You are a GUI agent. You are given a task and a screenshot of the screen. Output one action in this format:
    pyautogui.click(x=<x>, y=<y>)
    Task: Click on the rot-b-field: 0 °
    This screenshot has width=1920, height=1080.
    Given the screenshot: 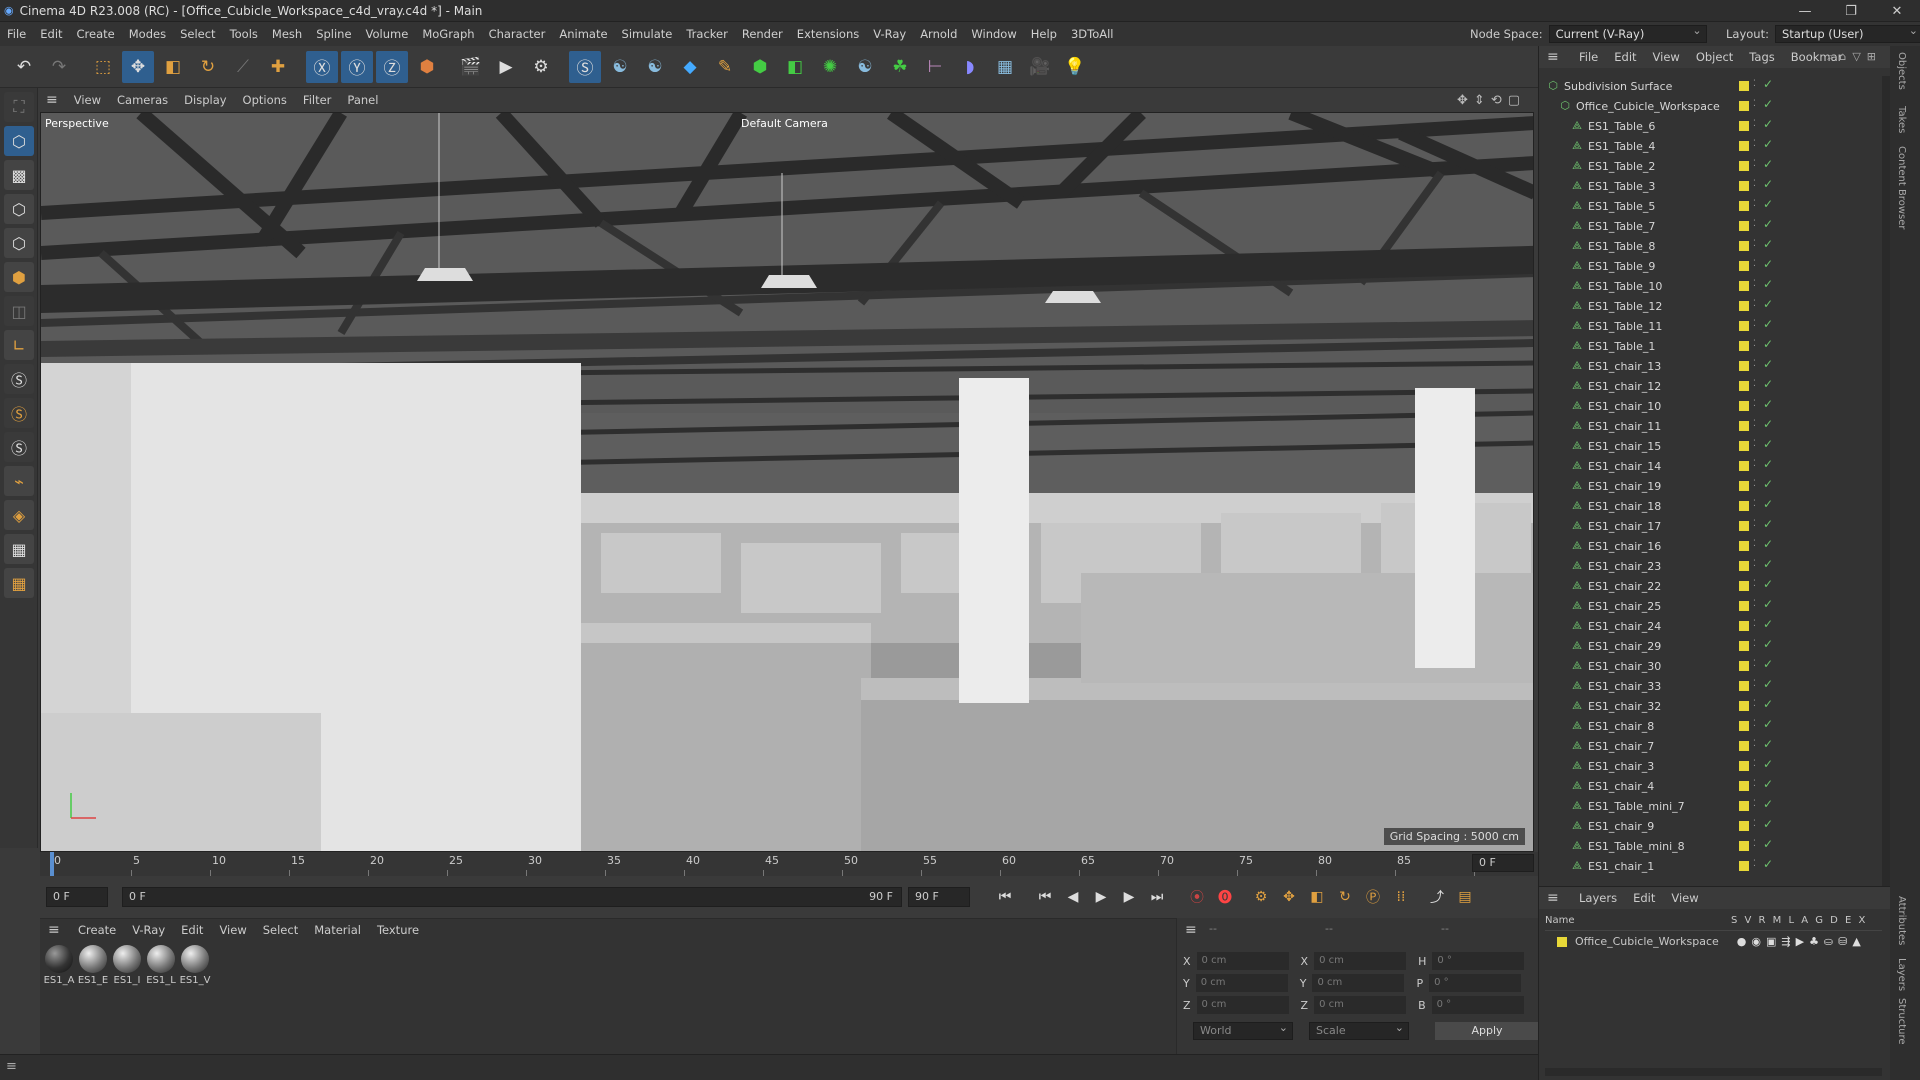 What is the action you would take?
    pyautogui.click(x=1477, y=1005)
    